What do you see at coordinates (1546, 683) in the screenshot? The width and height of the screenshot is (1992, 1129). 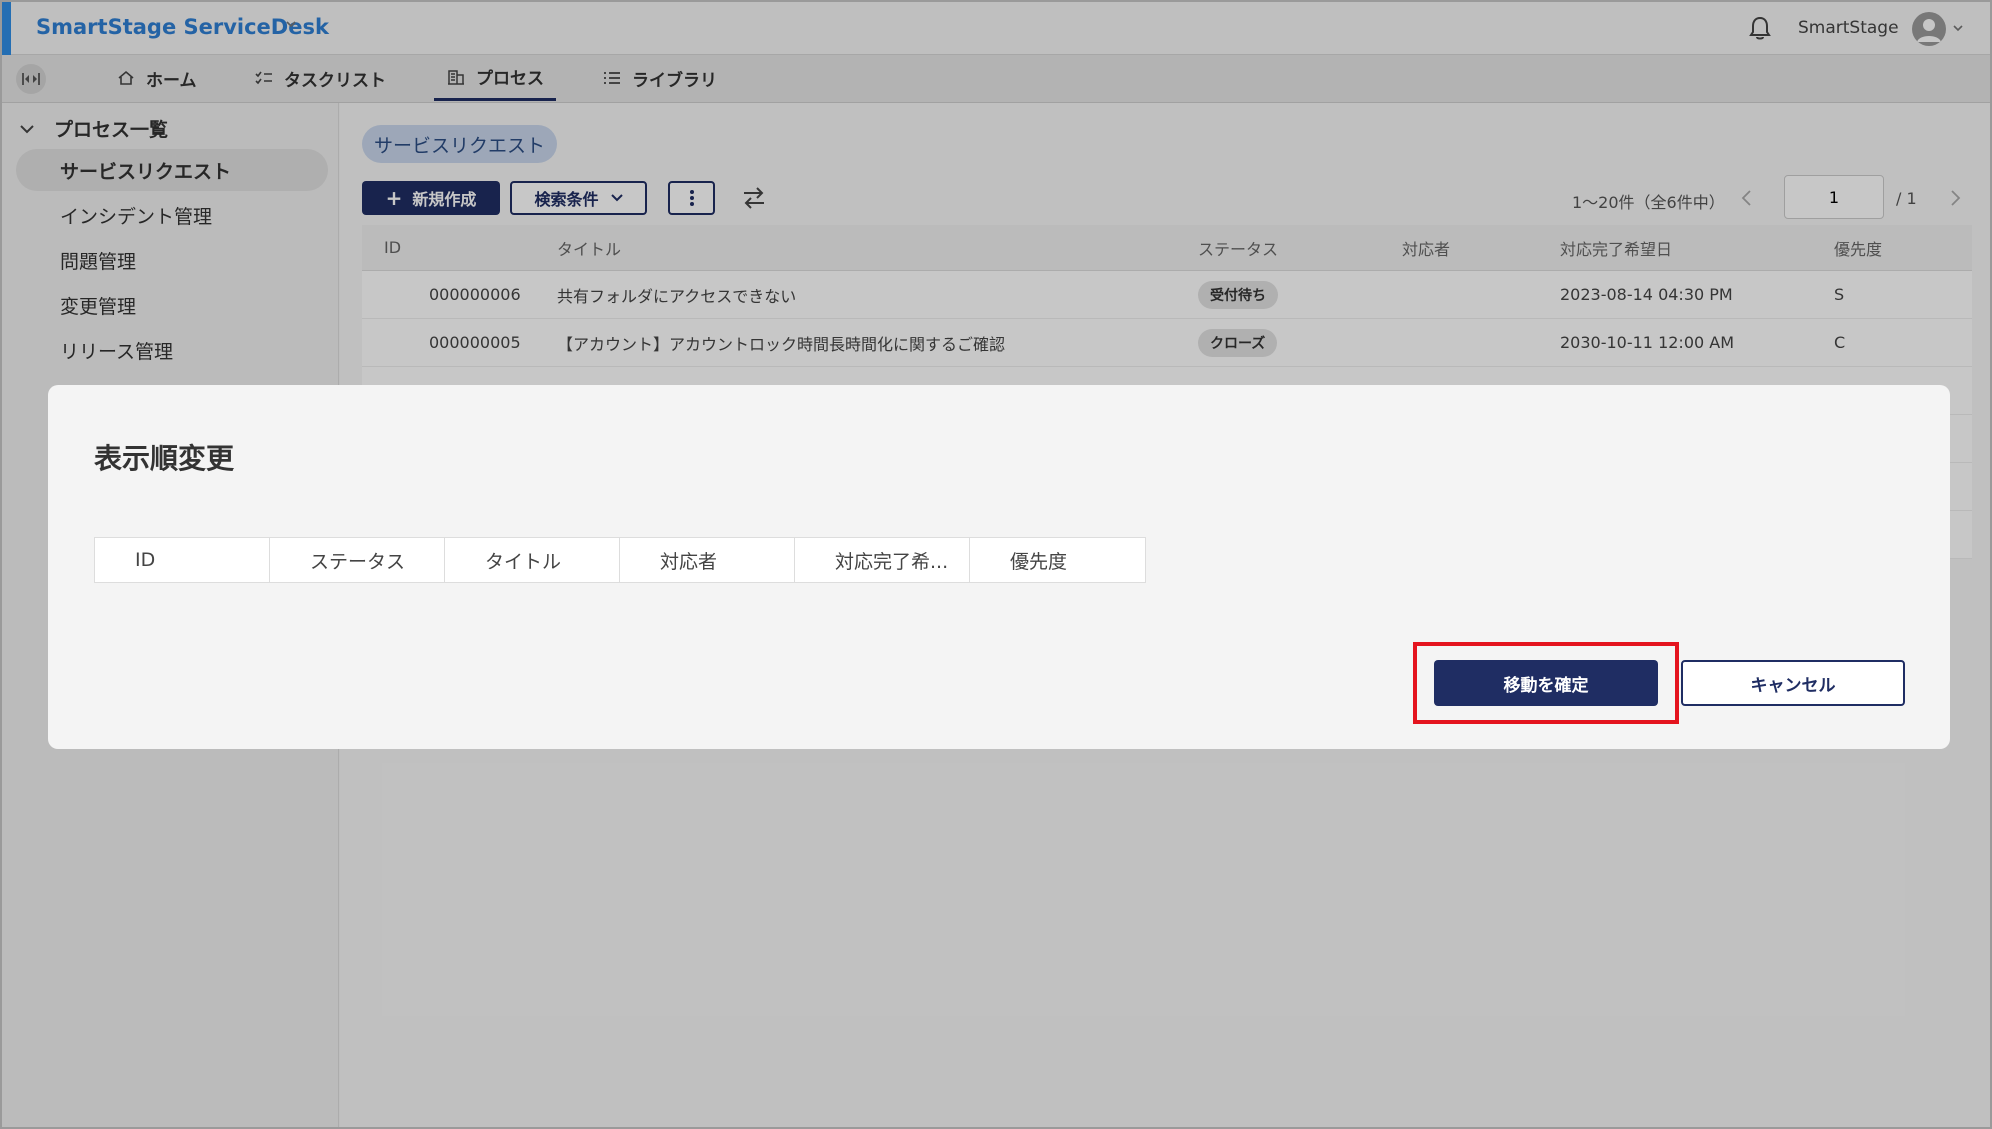 I see `confirm-move-button: 移動を確定` at bounding box center [1546, 683].